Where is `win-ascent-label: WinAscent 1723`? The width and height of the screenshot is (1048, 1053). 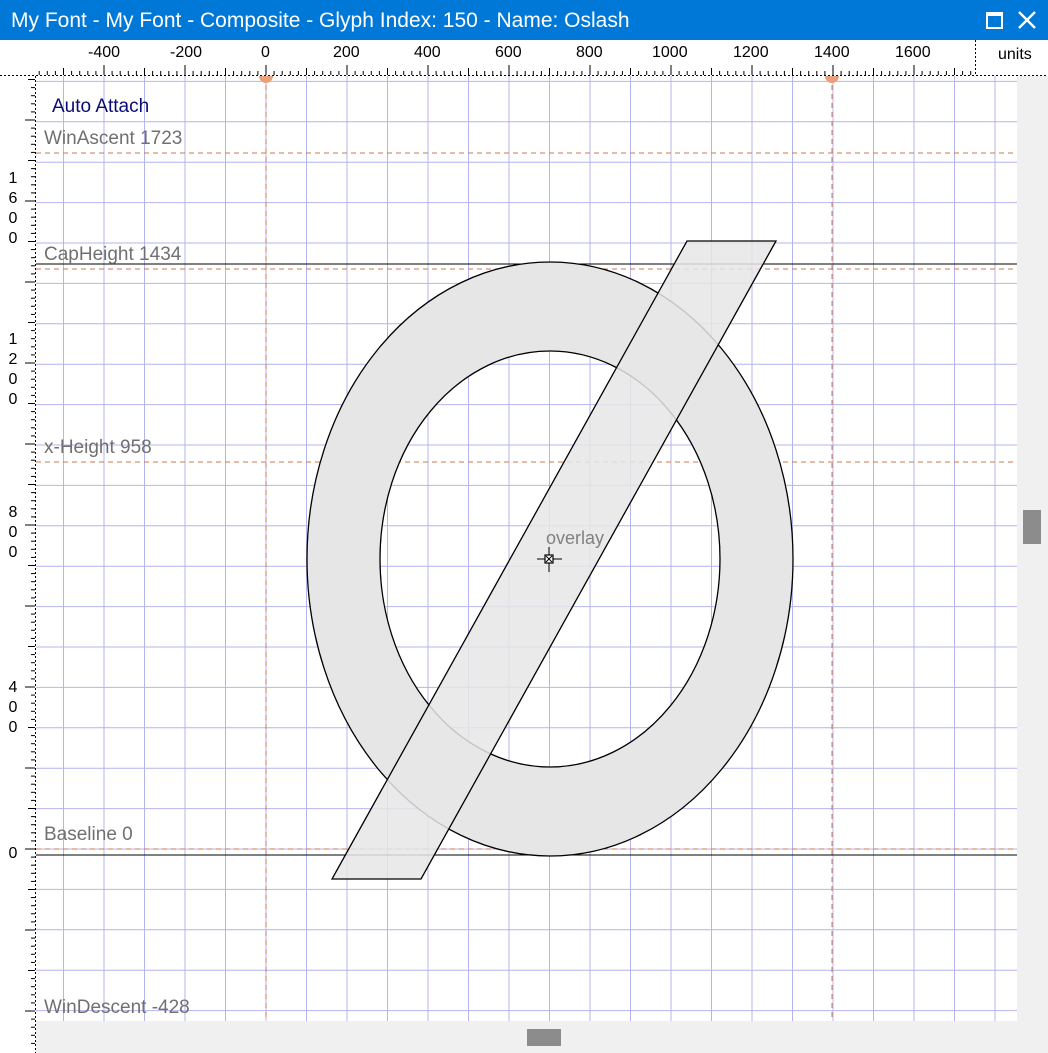 win-ascent-label: WinAscent 1723 is located at coordinates (113, 138).